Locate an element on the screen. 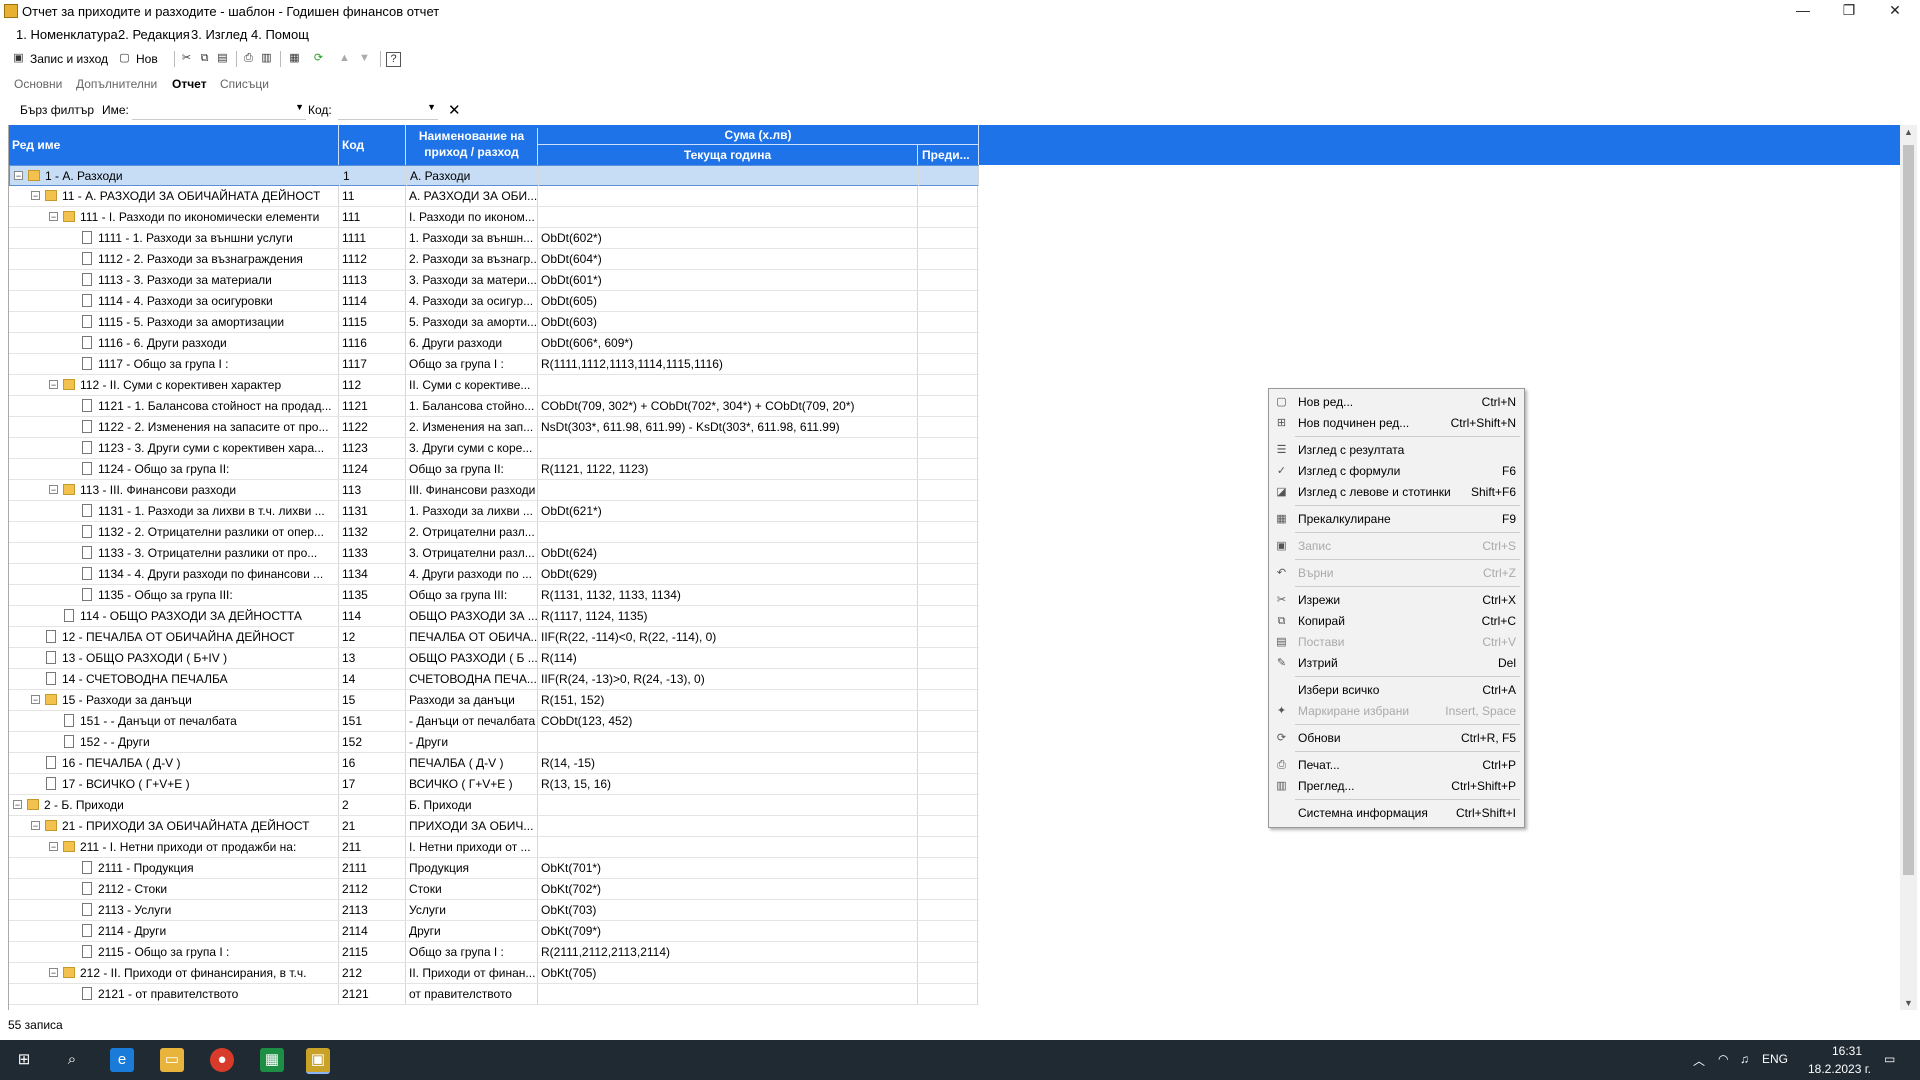  cell-code: 113 is located at coordinates (372, 490).